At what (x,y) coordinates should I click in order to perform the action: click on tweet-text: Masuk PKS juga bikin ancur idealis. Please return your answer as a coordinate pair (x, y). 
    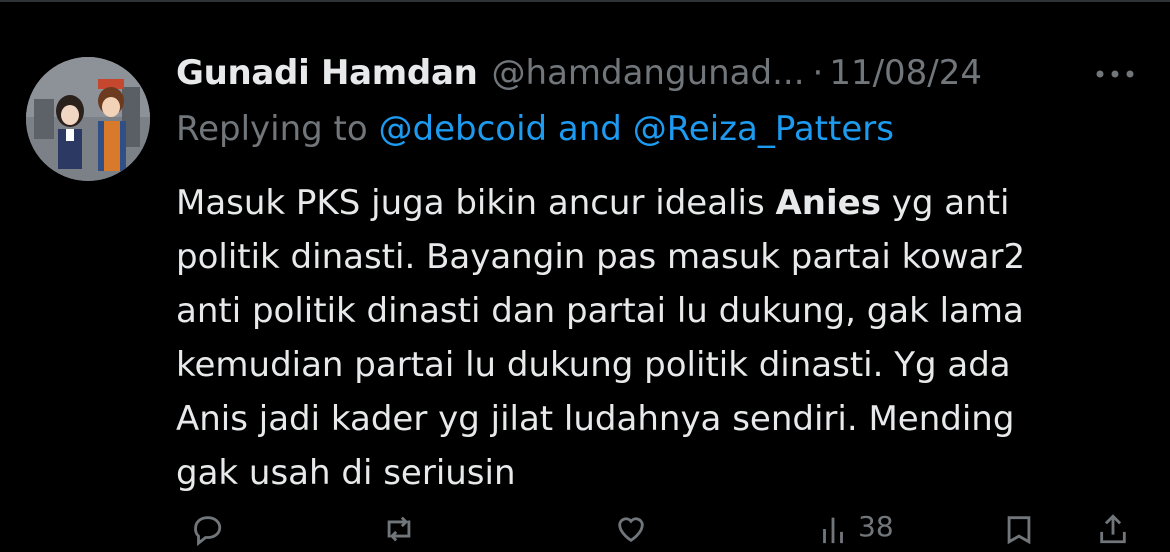
    Looking at the image, I should click on (476, 203).